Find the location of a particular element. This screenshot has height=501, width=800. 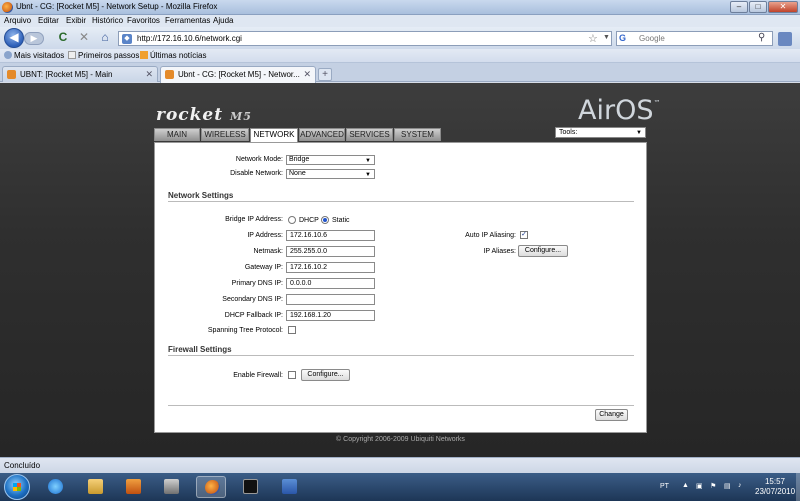

taskbar-word is located at coordinates (289, 487).